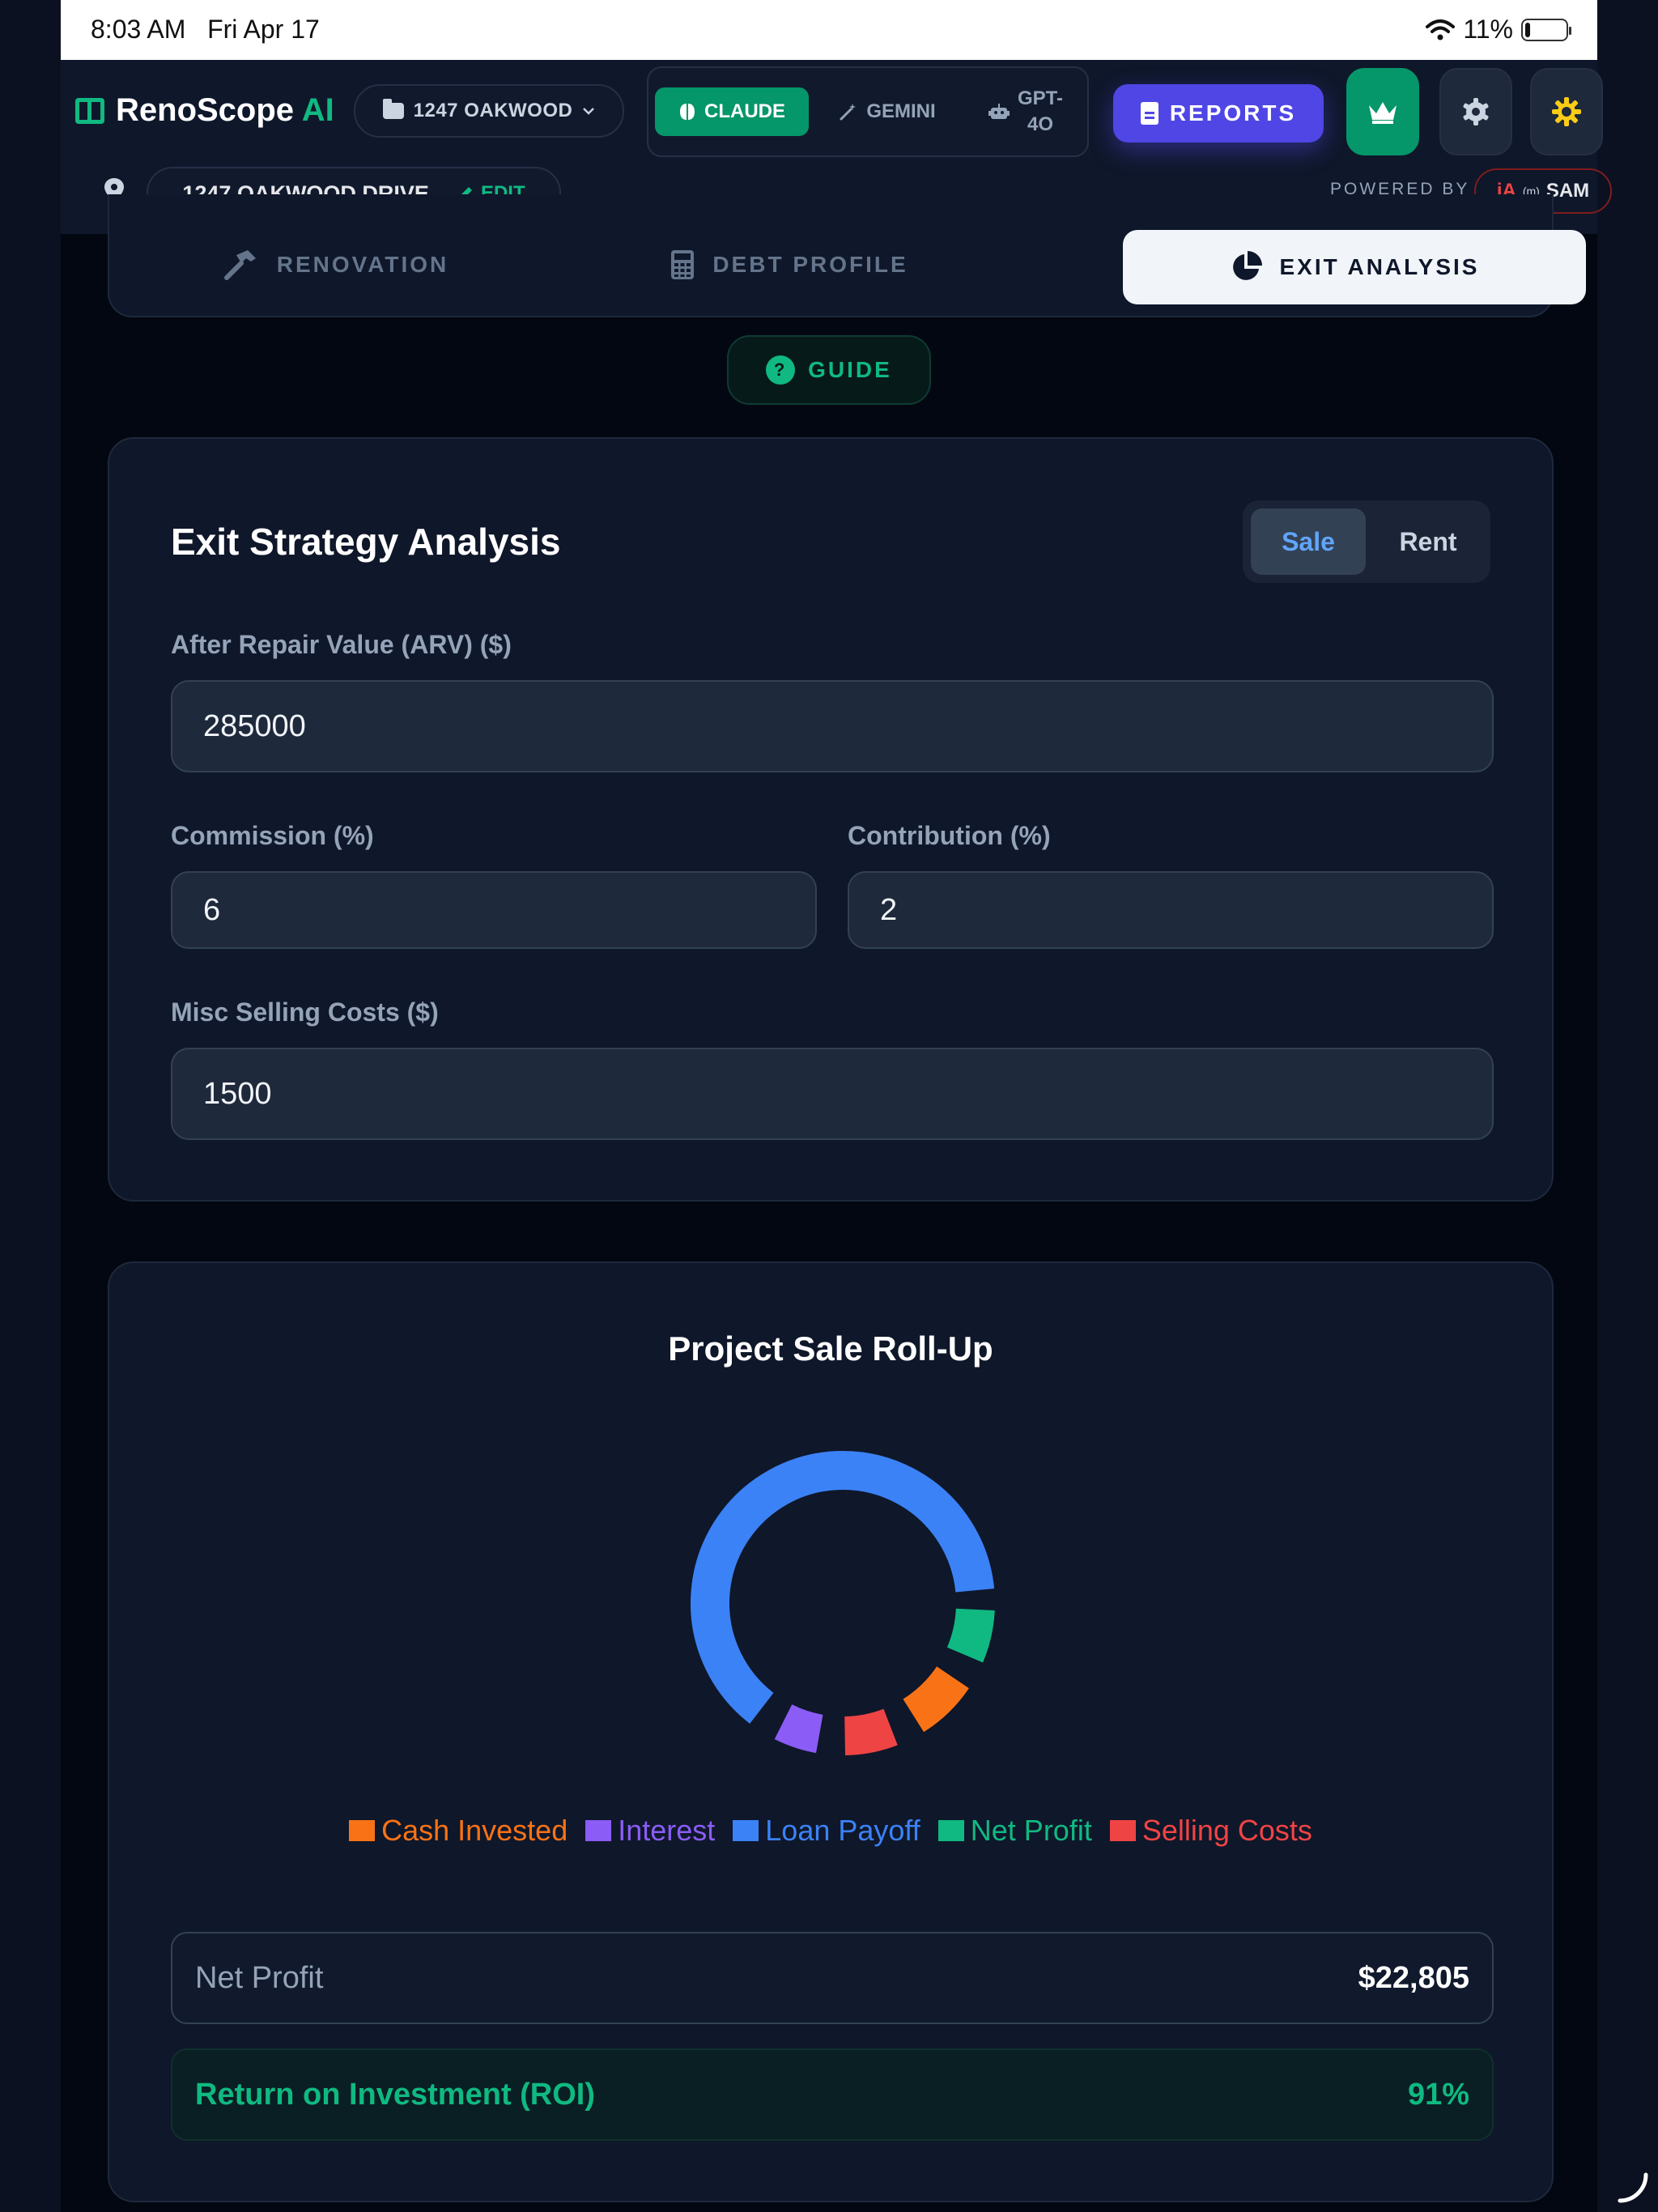 The height and width of the screenshot is (2212, 1658). What do you see at coordinates (1546, 30) in the screenshot?
I see `battery-icon` at bounding box center [1546, 30].